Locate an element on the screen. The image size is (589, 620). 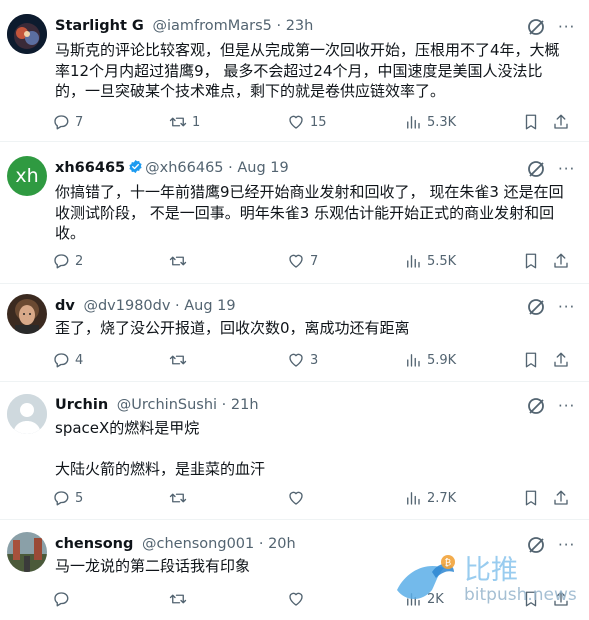
tweet-header: dv @dv1980dv · Aug 19 is located at coordinates (145, 306).